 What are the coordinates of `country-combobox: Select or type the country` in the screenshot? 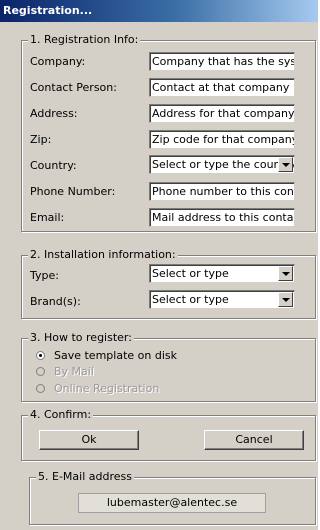 It's located at (222, 164).